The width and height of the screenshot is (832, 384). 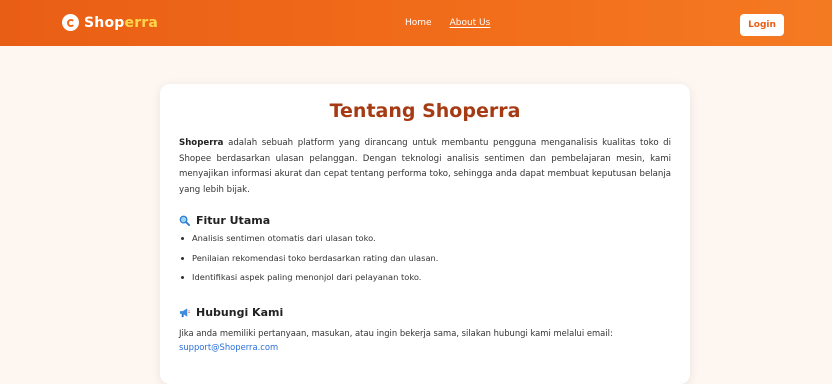 I want to click on nav-link-about-us: About Us, so click(x=470, y=23).